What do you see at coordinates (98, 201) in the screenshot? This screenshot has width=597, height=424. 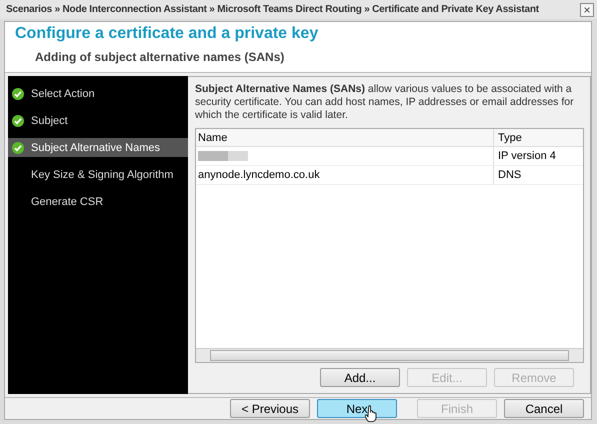 I see `step-item: Generate CSR` at bounding box center [98, 201].